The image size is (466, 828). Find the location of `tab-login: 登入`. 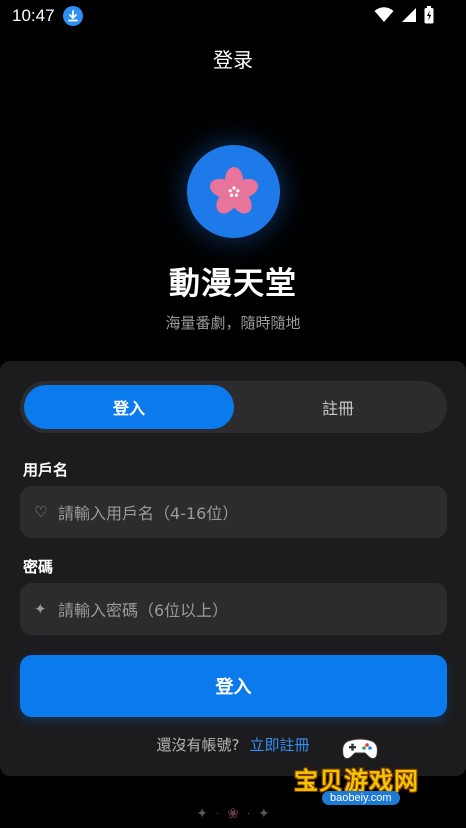

tab-login: 登入 is located at coordinates (129, 407).